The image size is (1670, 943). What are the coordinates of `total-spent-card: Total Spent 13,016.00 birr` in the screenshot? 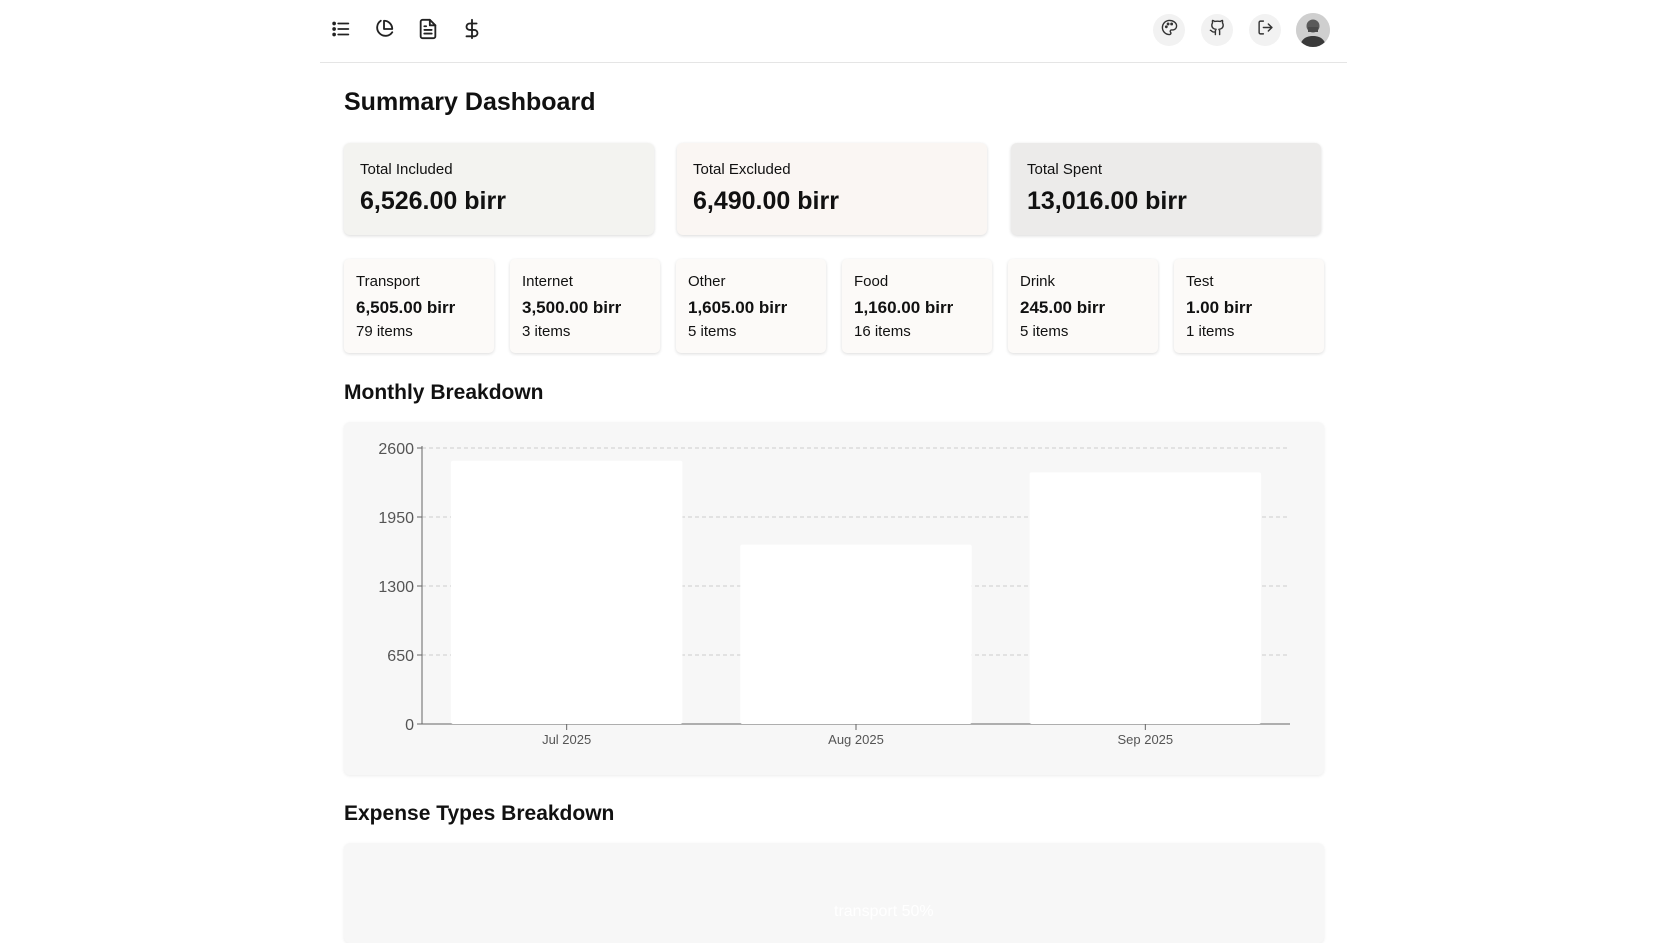 It's located at (1166, 189).